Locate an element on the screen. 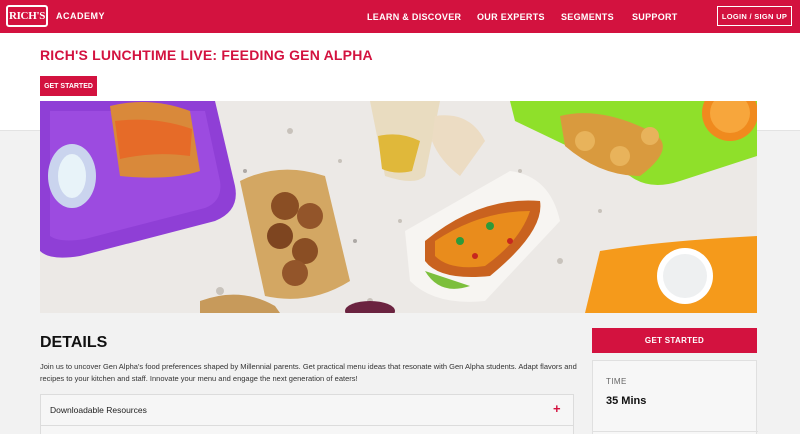  nav-our-experts: OUR EXPERTS is located at coordinates (511, 17).